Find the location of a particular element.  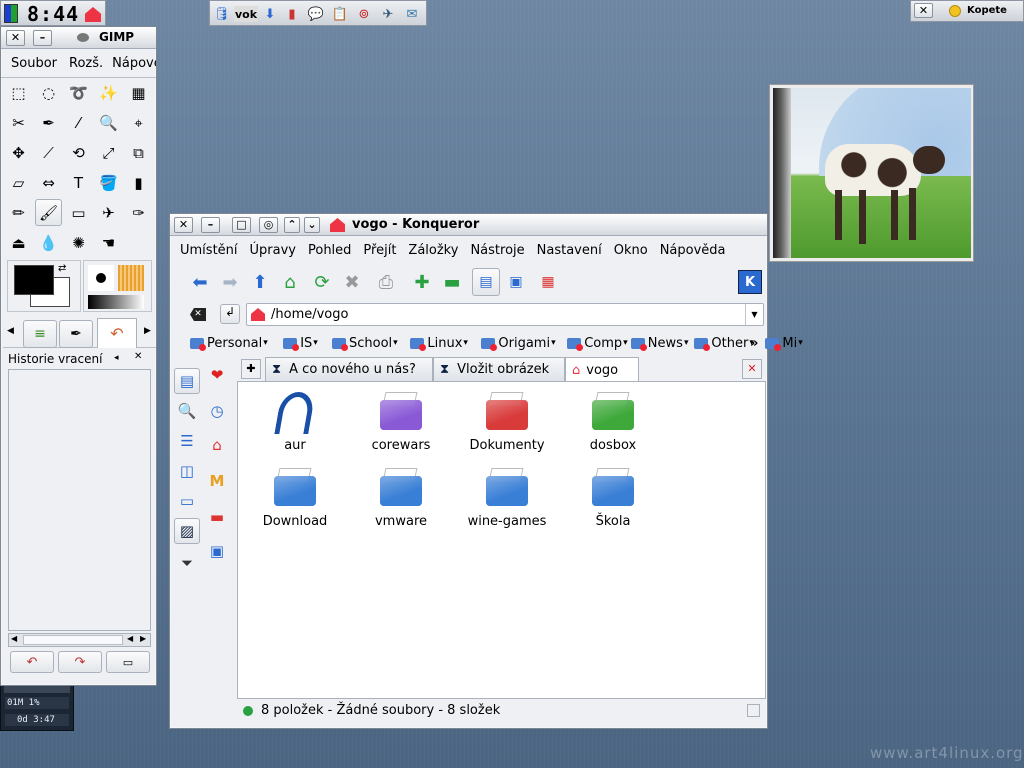

icon-view-button: ▤ is located at coordinates (486, 282).